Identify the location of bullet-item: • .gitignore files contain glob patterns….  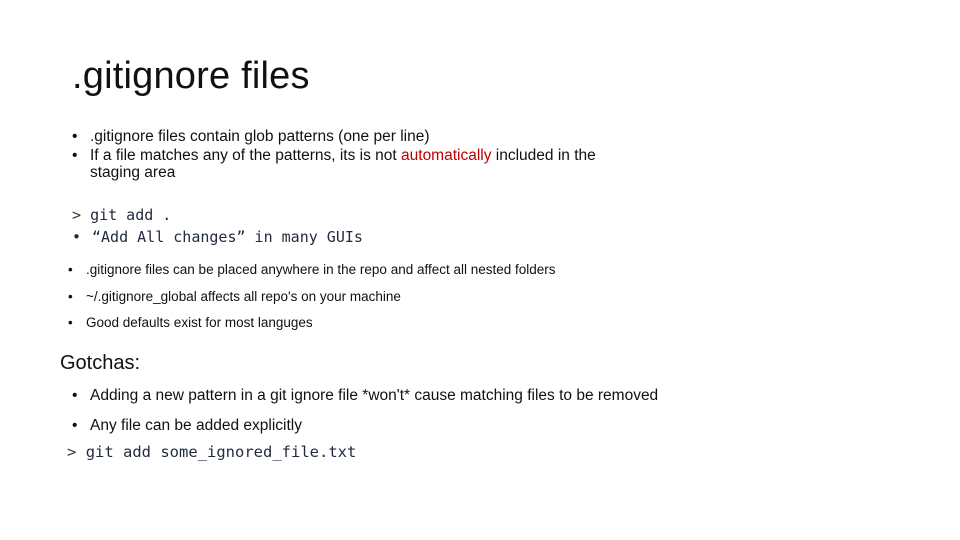
(351, 136).